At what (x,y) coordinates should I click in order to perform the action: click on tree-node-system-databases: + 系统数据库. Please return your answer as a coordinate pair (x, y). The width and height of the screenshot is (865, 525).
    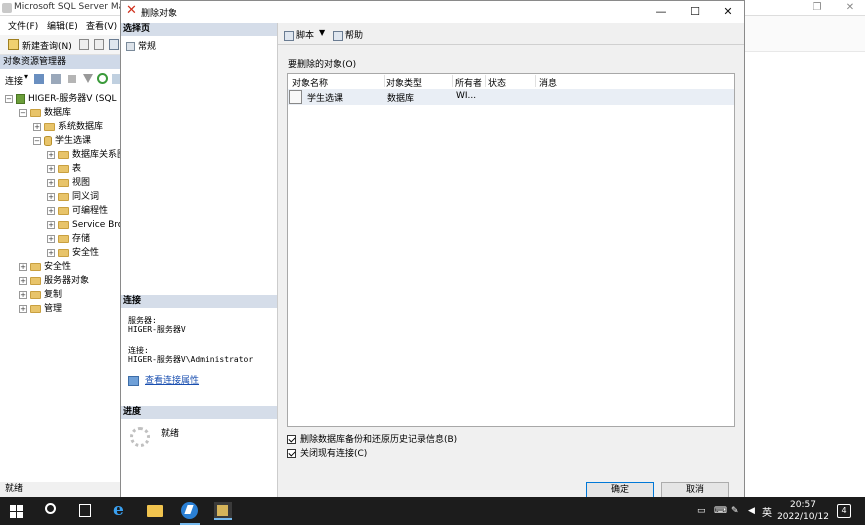
    Looking at the image, I should click on (68, 127).